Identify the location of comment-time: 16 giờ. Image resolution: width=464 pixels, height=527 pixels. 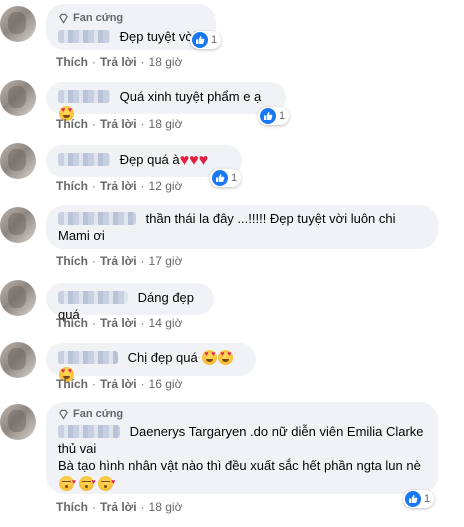
(166, 384).